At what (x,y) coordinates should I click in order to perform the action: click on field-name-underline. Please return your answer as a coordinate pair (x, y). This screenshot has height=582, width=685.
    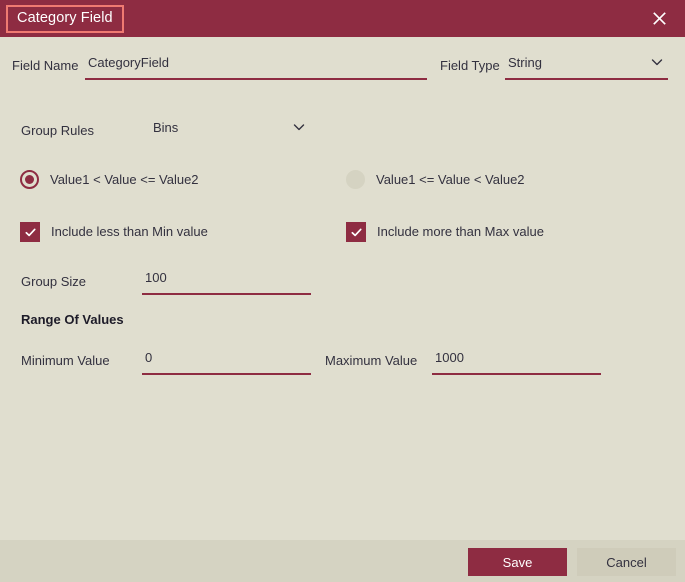
    Looking at the image, I should click on (256, 79).